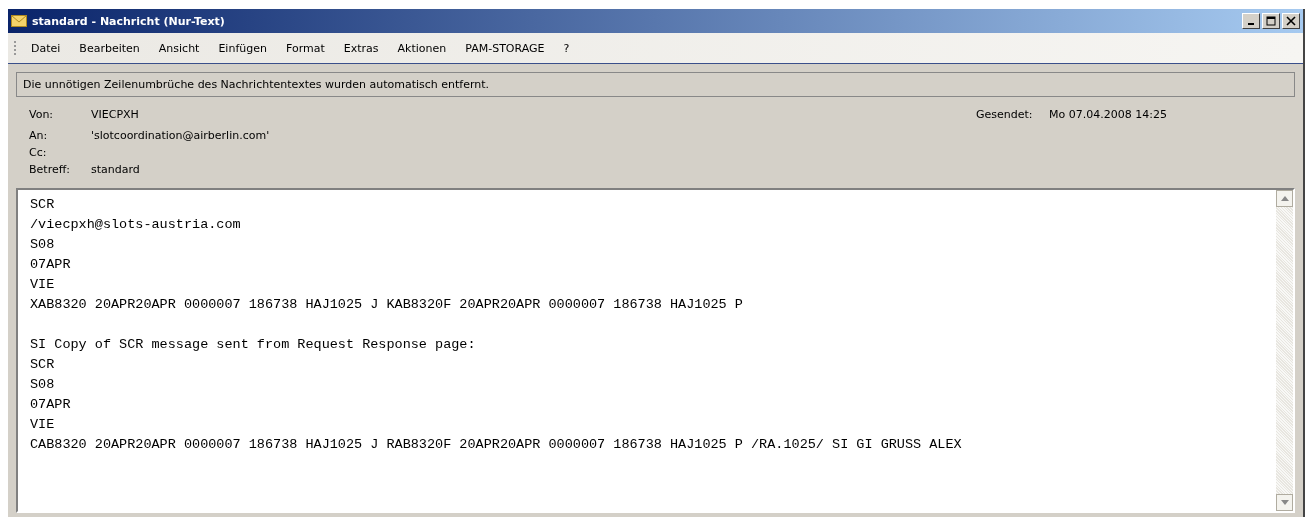 The image size is (1311, 517). Describe the element at coordinates (136, 225) in the screenshot. I see `message-line: /viecpxh@slots-austria.com` at that location.